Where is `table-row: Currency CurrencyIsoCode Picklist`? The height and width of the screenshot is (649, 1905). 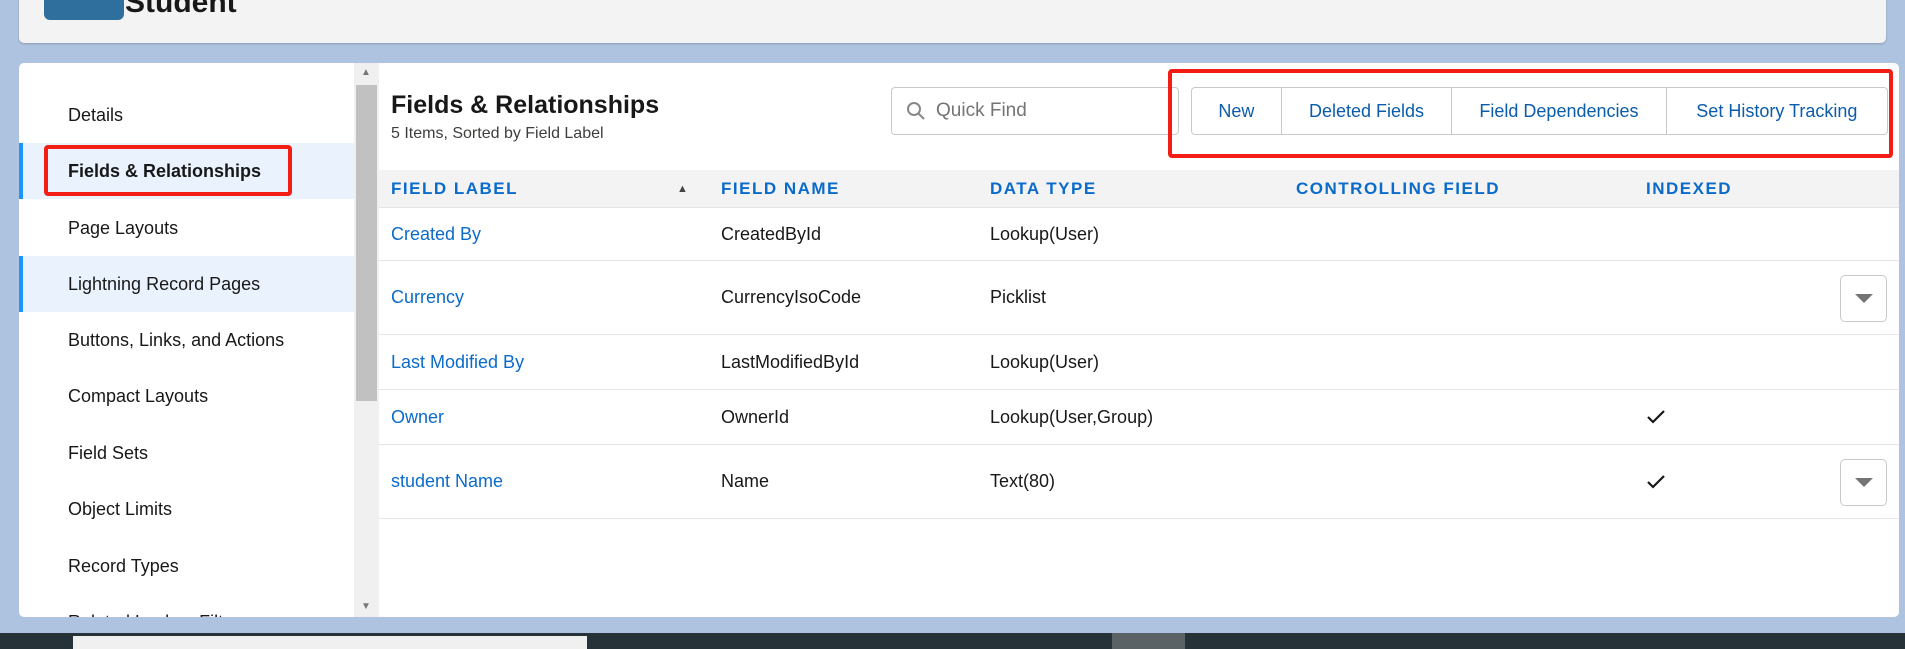
table-row: Currency CurrencyIsoCode Picklist is located at coordinates (1139, 298).